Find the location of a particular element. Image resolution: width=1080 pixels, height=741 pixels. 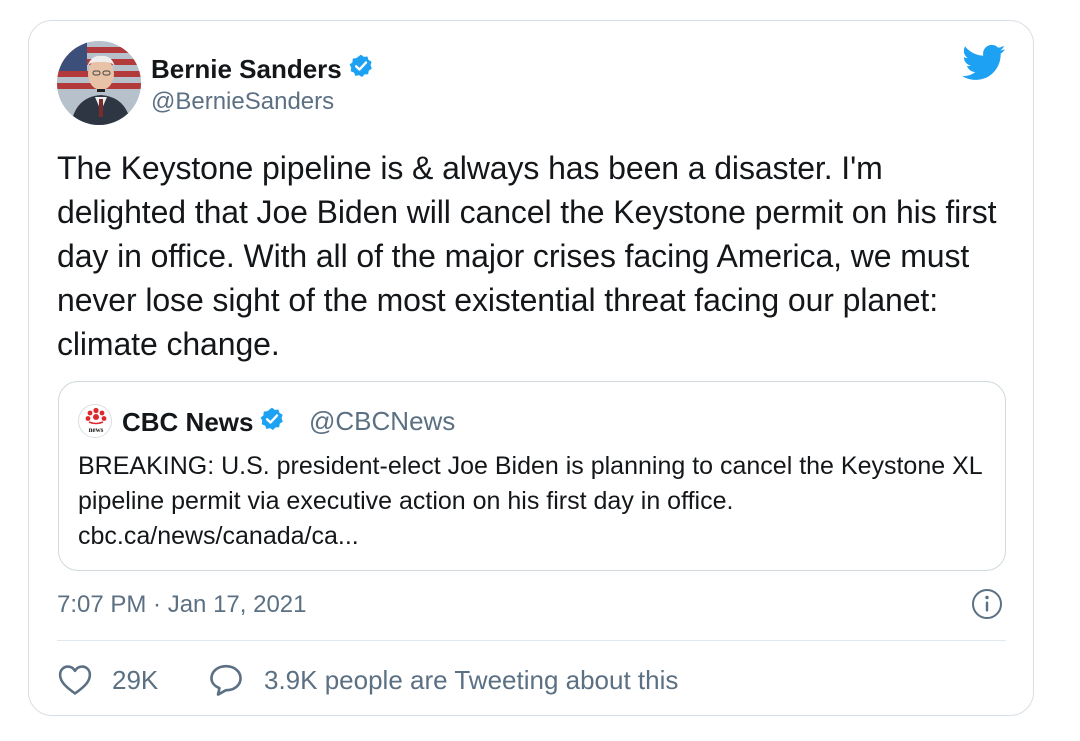

speech-bubble-icon is located at coordinates (226, 682).